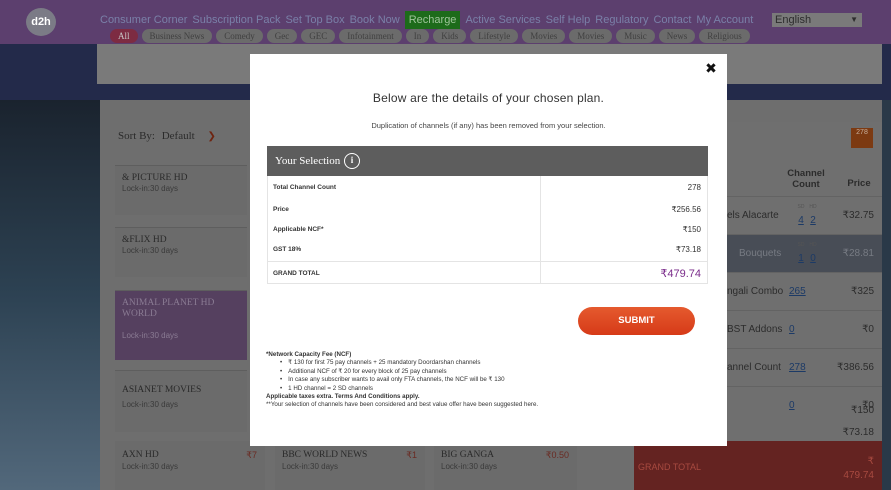 This screenshot has height=490, width=891. What do you see at coordinates (281, 209) in the screenshot?
I see `row-label: Price` at bounding box center [281, 209].